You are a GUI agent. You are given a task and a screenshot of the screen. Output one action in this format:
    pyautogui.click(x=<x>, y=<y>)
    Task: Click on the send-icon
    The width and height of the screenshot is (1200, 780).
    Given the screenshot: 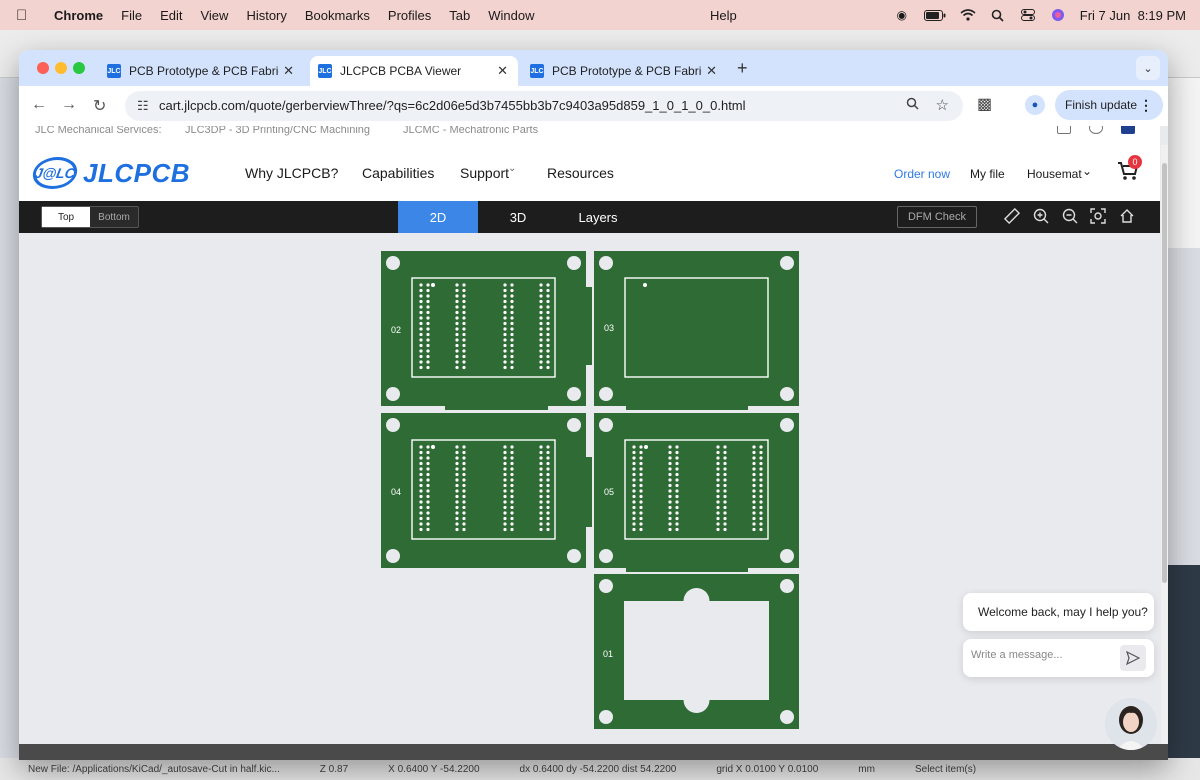 What is the action you would take?
    pyautogui.click(x=1133, y=658)
    